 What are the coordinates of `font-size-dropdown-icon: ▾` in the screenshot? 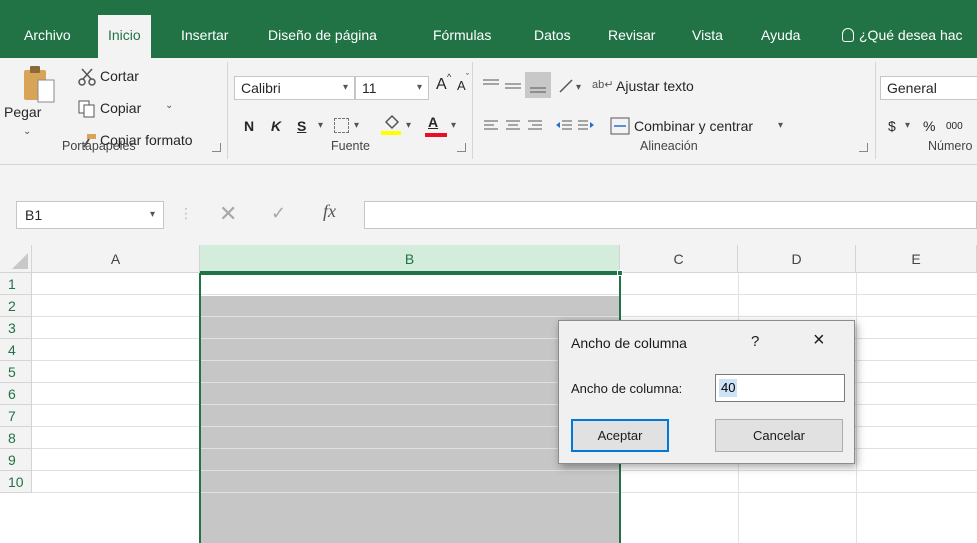 It's located at (419, 87).